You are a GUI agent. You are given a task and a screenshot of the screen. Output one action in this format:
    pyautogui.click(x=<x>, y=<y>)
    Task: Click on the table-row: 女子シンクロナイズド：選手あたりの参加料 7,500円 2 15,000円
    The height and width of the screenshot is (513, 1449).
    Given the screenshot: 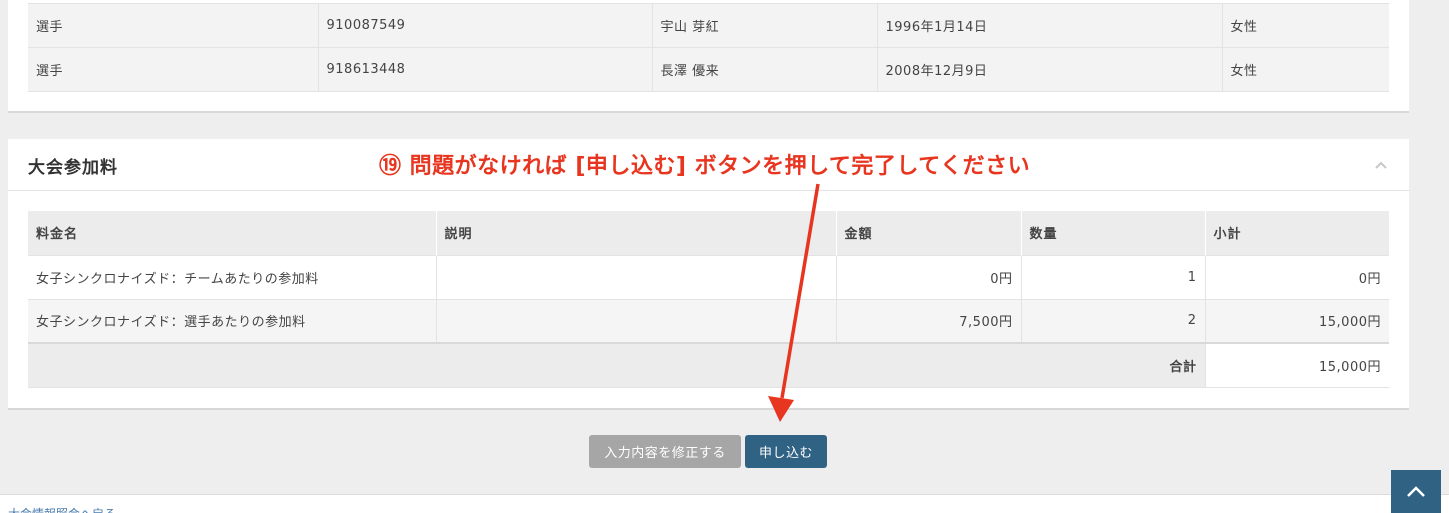 What is the action you would take?
    pyautogui.click(x=708, y=320)
    